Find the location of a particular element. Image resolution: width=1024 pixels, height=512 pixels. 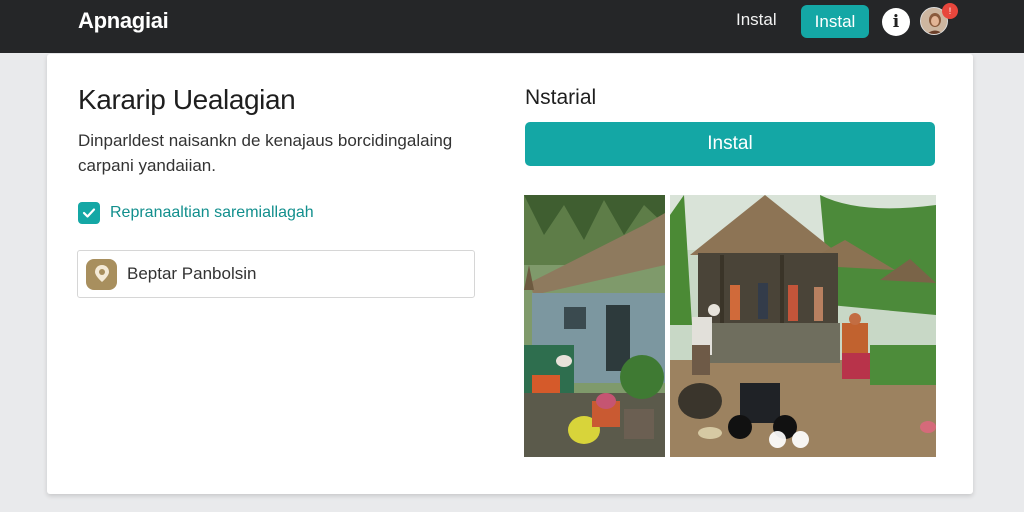

checkbox-checked is located at coordinates (89, 213).